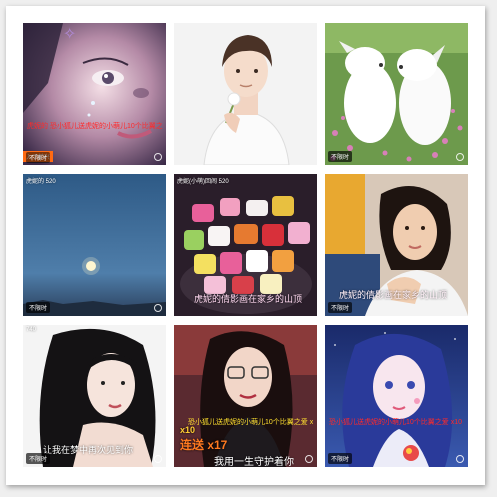  I want to click on video-caption: 我用一生守护着你, so click(254, 462).